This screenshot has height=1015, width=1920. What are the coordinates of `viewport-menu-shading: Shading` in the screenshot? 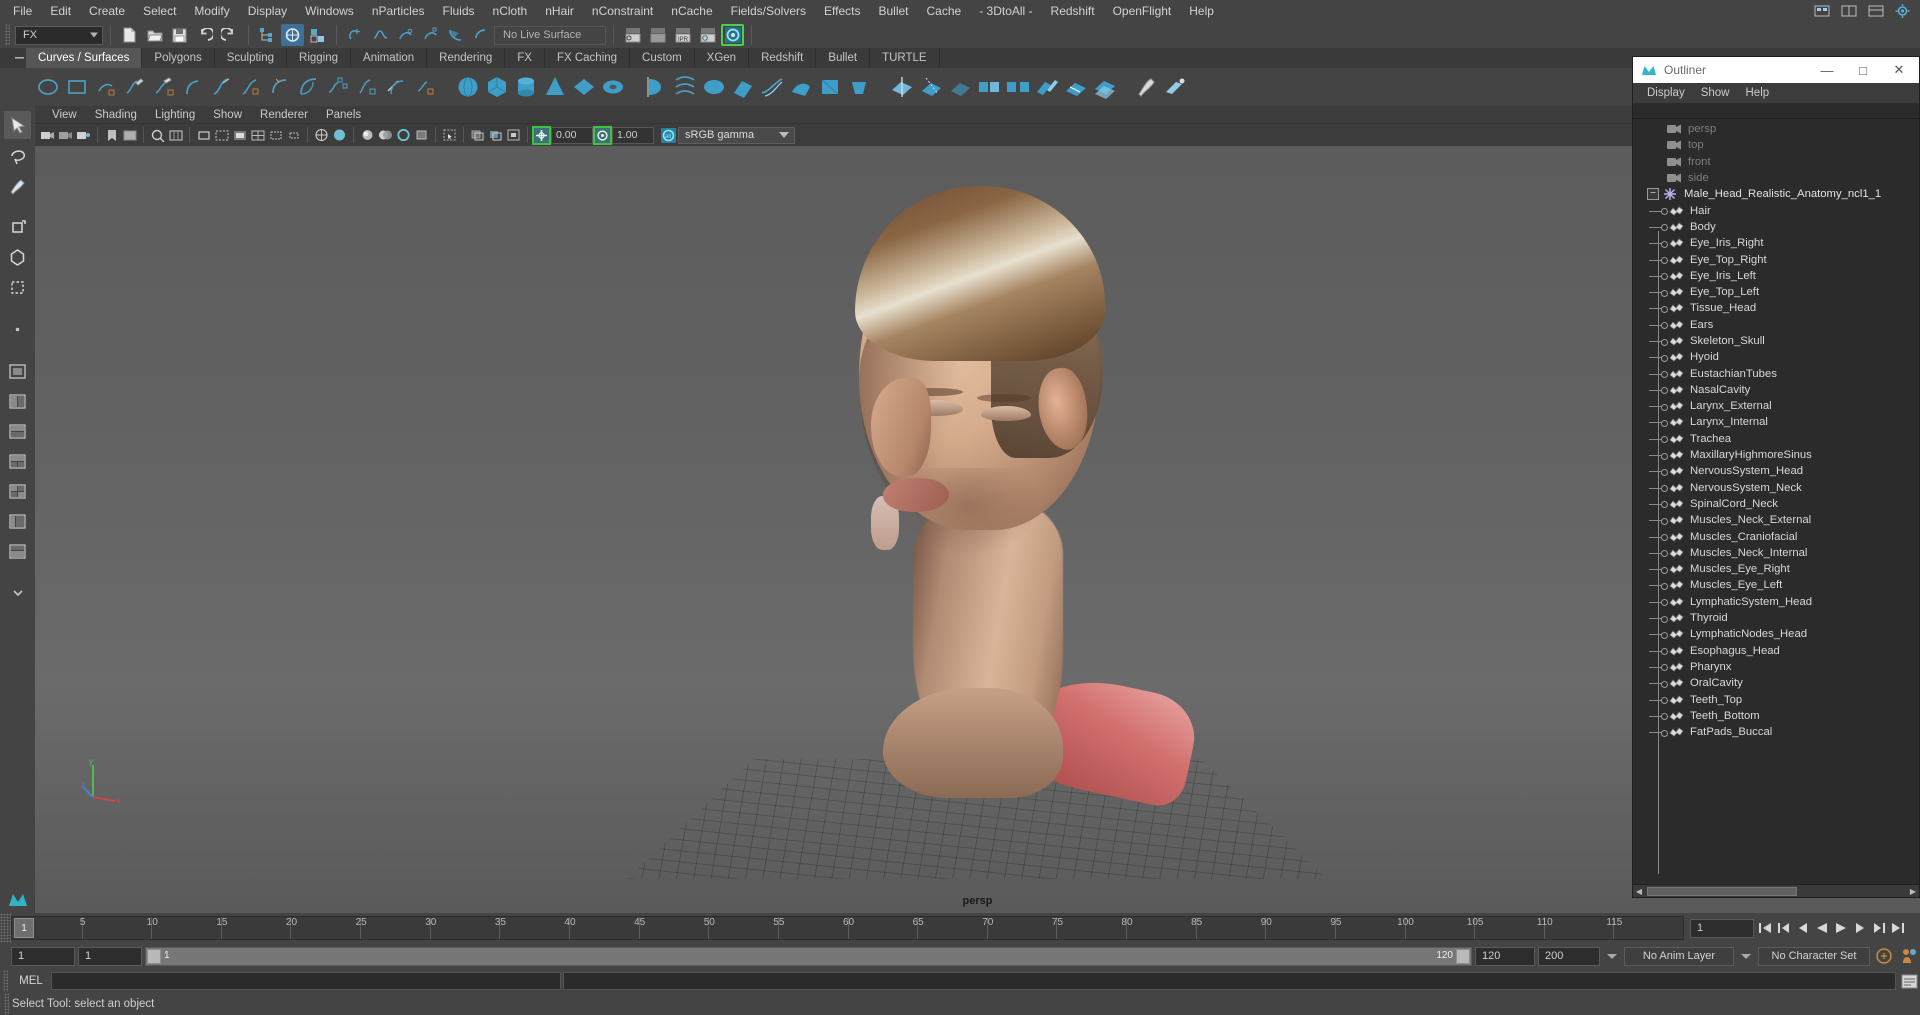 It's located at (116, 115).